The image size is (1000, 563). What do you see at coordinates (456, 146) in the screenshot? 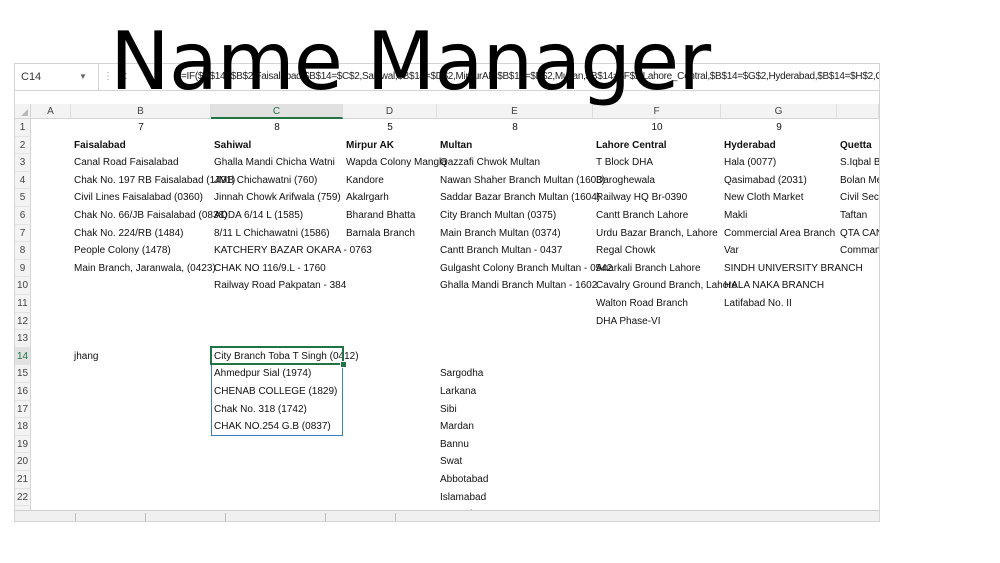
I see `region-header-cell: Multan` at bounding box center [456, 146].